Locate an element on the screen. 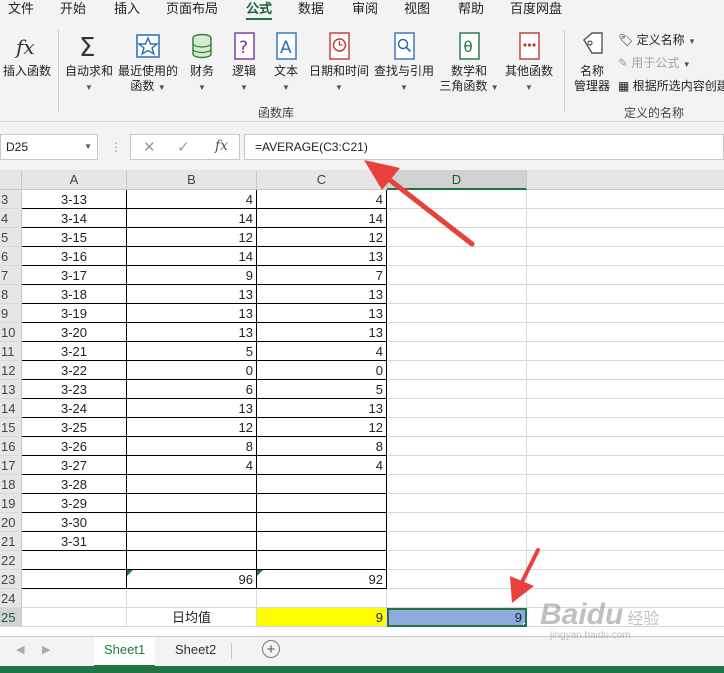  tab-file: 文件 is located at coordinates (21, 11).